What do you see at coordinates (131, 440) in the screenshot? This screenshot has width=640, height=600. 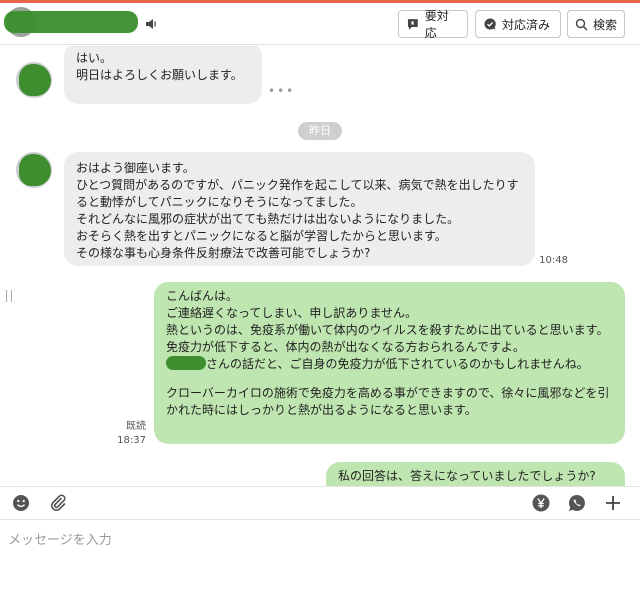 I see `message-time: 18:37` at bounding box center [131, 440].